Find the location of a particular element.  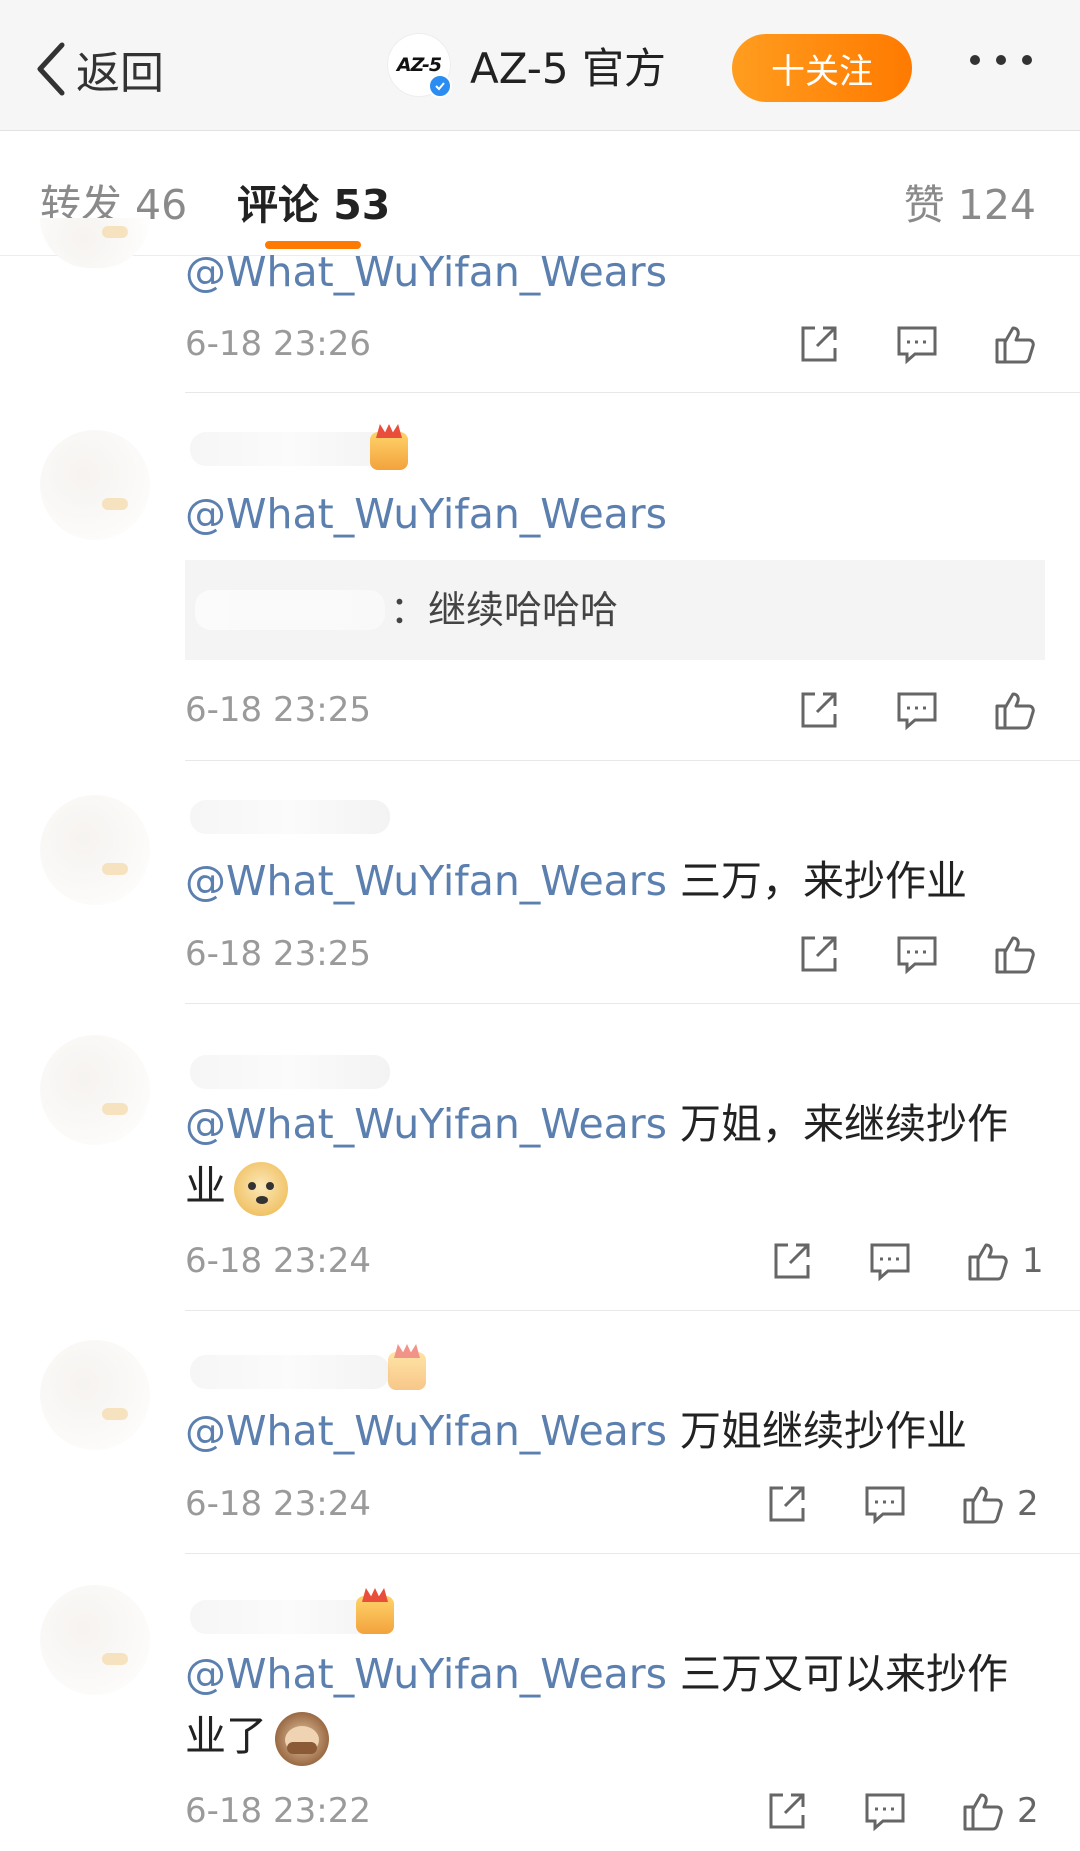

comment-text: @What_WuYifan_Wears 三万，来抄作业 is located at coordinates (576, 881).